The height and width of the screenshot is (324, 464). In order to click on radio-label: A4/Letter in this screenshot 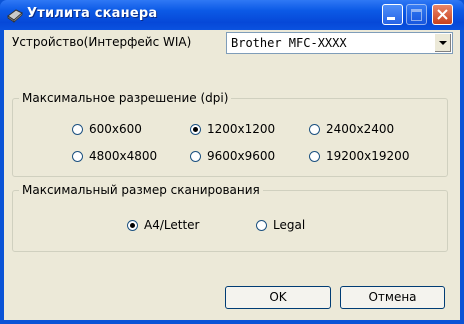, I will do `click(172, 225)`.